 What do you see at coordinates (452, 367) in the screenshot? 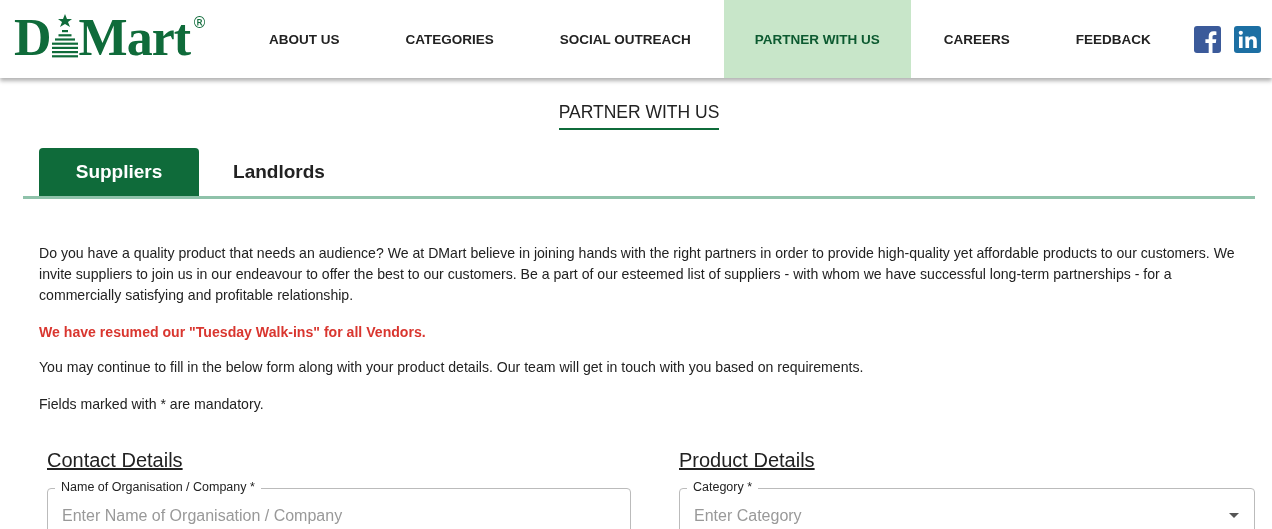
I see `paragraph: You may continue to fill in the below form along with your product details. Our team will get in touch with you based on requirements.` at bounding box center [452, 367].